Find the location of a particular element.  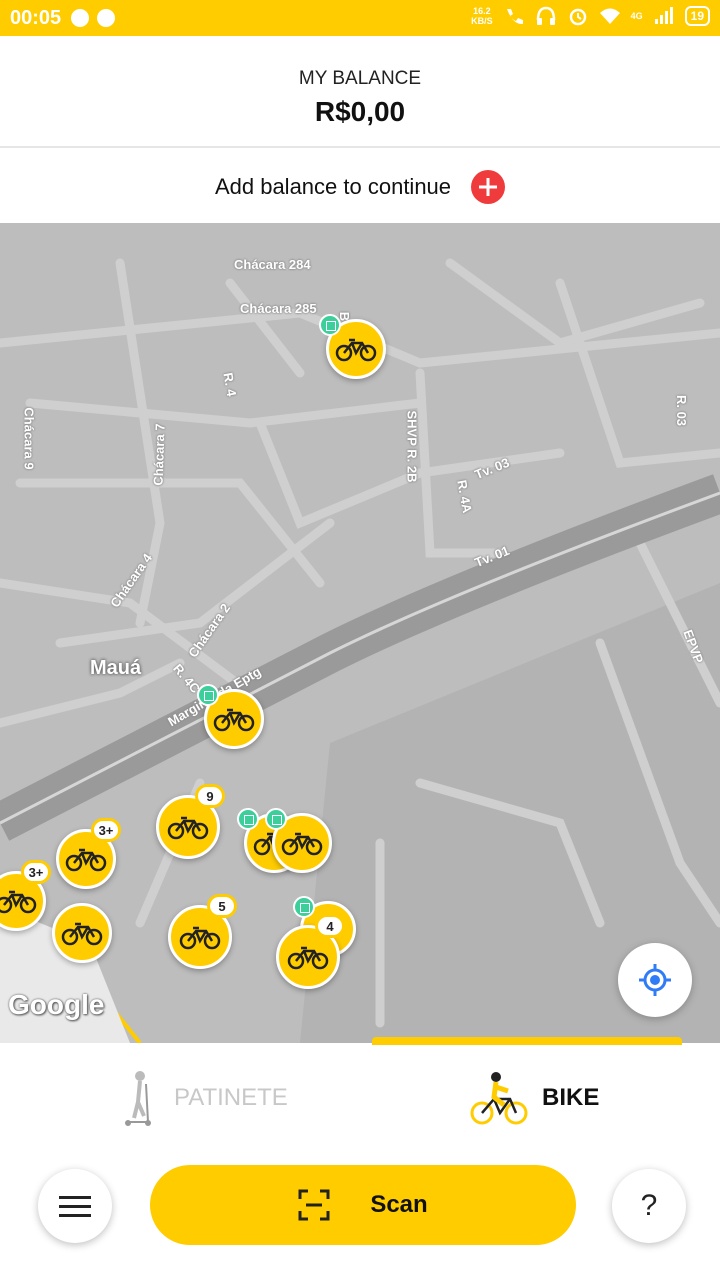

tab-patinete-label: PATINETE is located at coordinates (231, 1097).